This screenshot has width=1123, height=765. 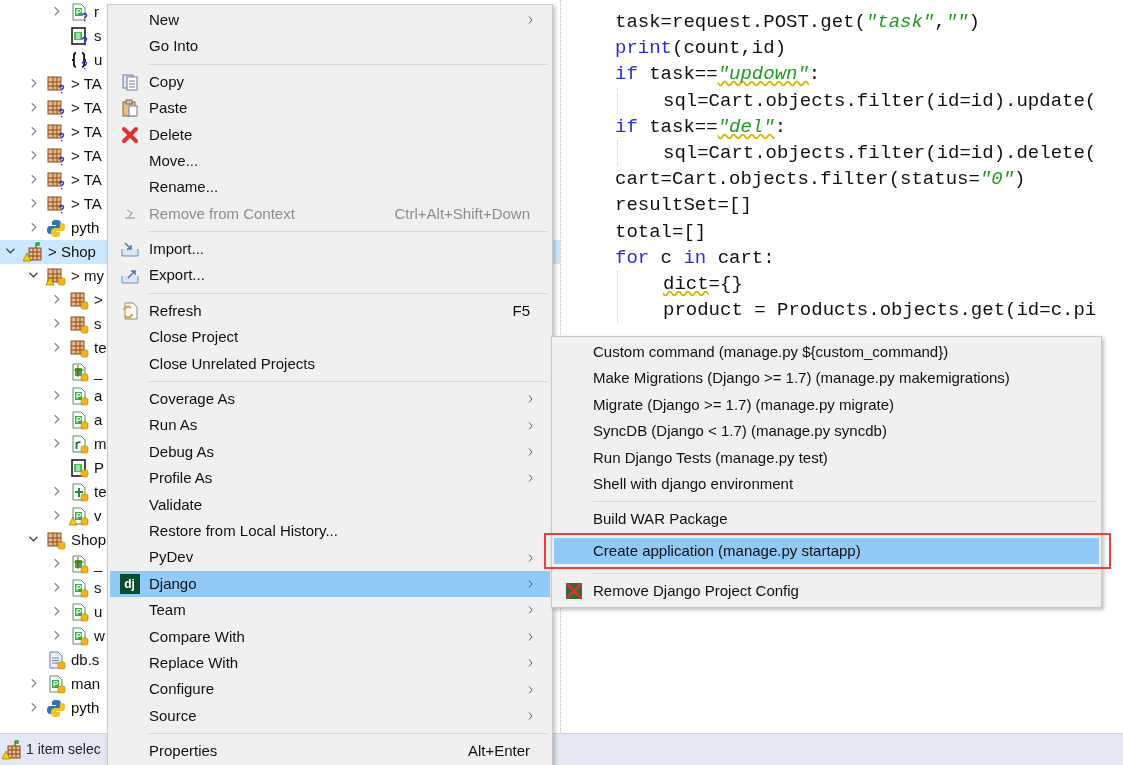 What do you see at coordinates (703, 284) in the screenshot?
I see `code-line: dict={}` at bounding box center [703, 284].